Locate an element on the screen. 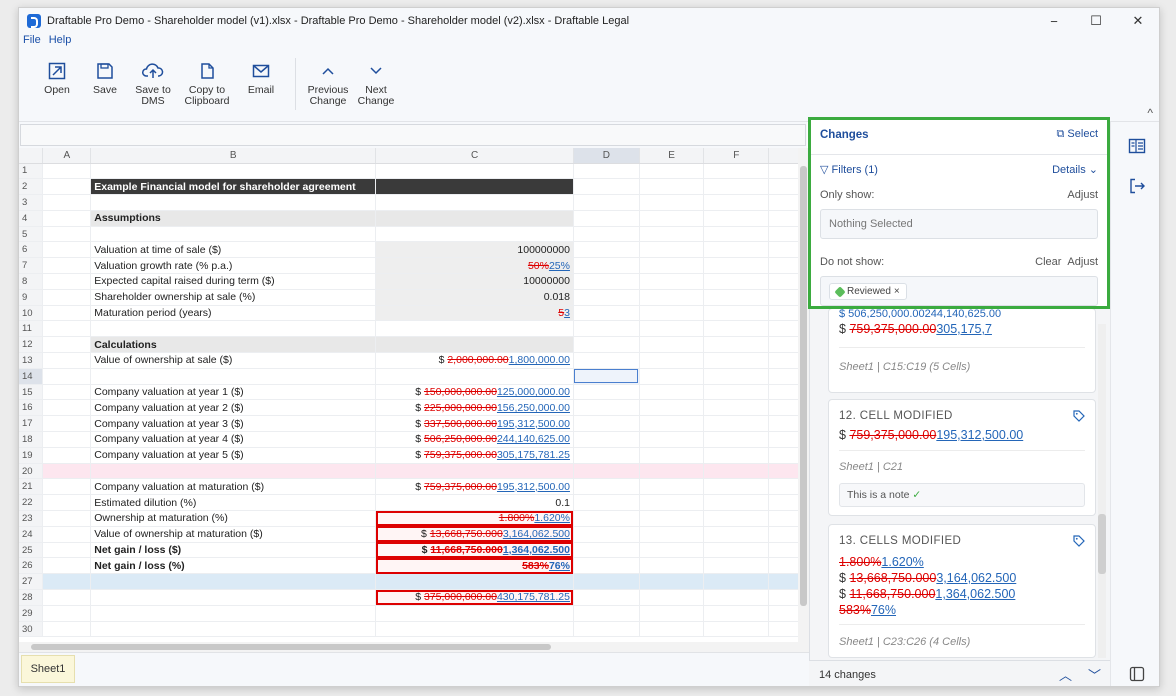  cell-b13: Value of ownership at sale ($) is located at coordinates (233, 360).